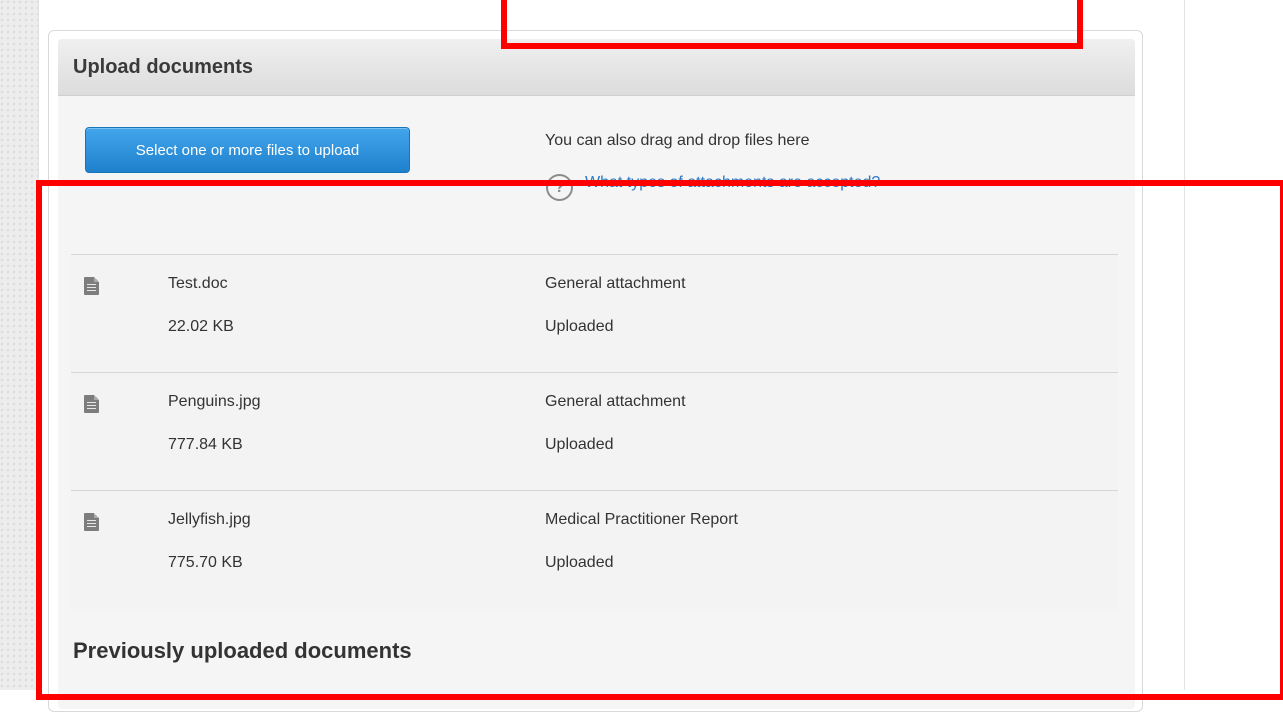  Describe the element at coordinates (19, 345) in the screenshot. I see `left-background-texture` at that location.